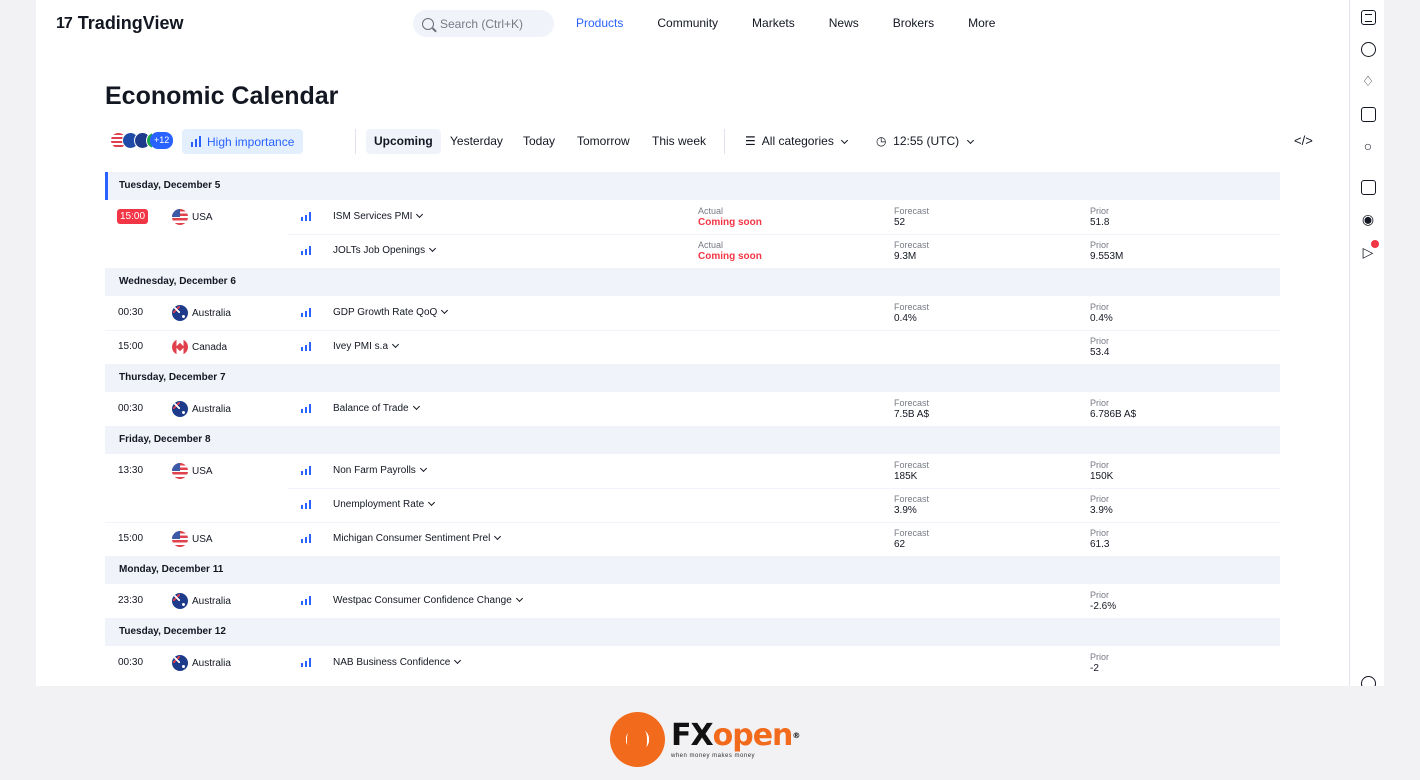 The width and height of the screenshot is (1420, 780). I want to click on tradingview-logo: 17 TradingView, so click(120, 23).